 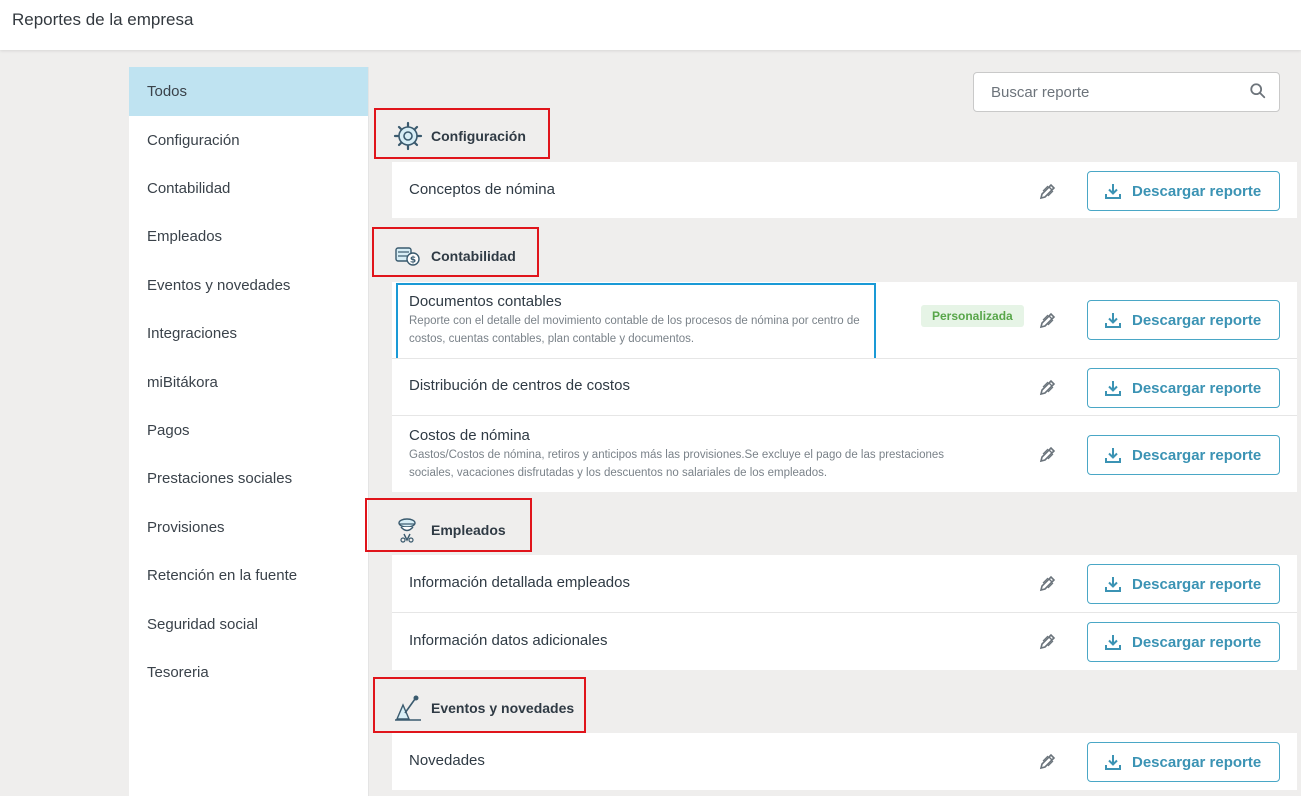 What do you see at coordinates (407, 530) in the screenshot?
I see `employee-icon` at bounding box center [407, 530].